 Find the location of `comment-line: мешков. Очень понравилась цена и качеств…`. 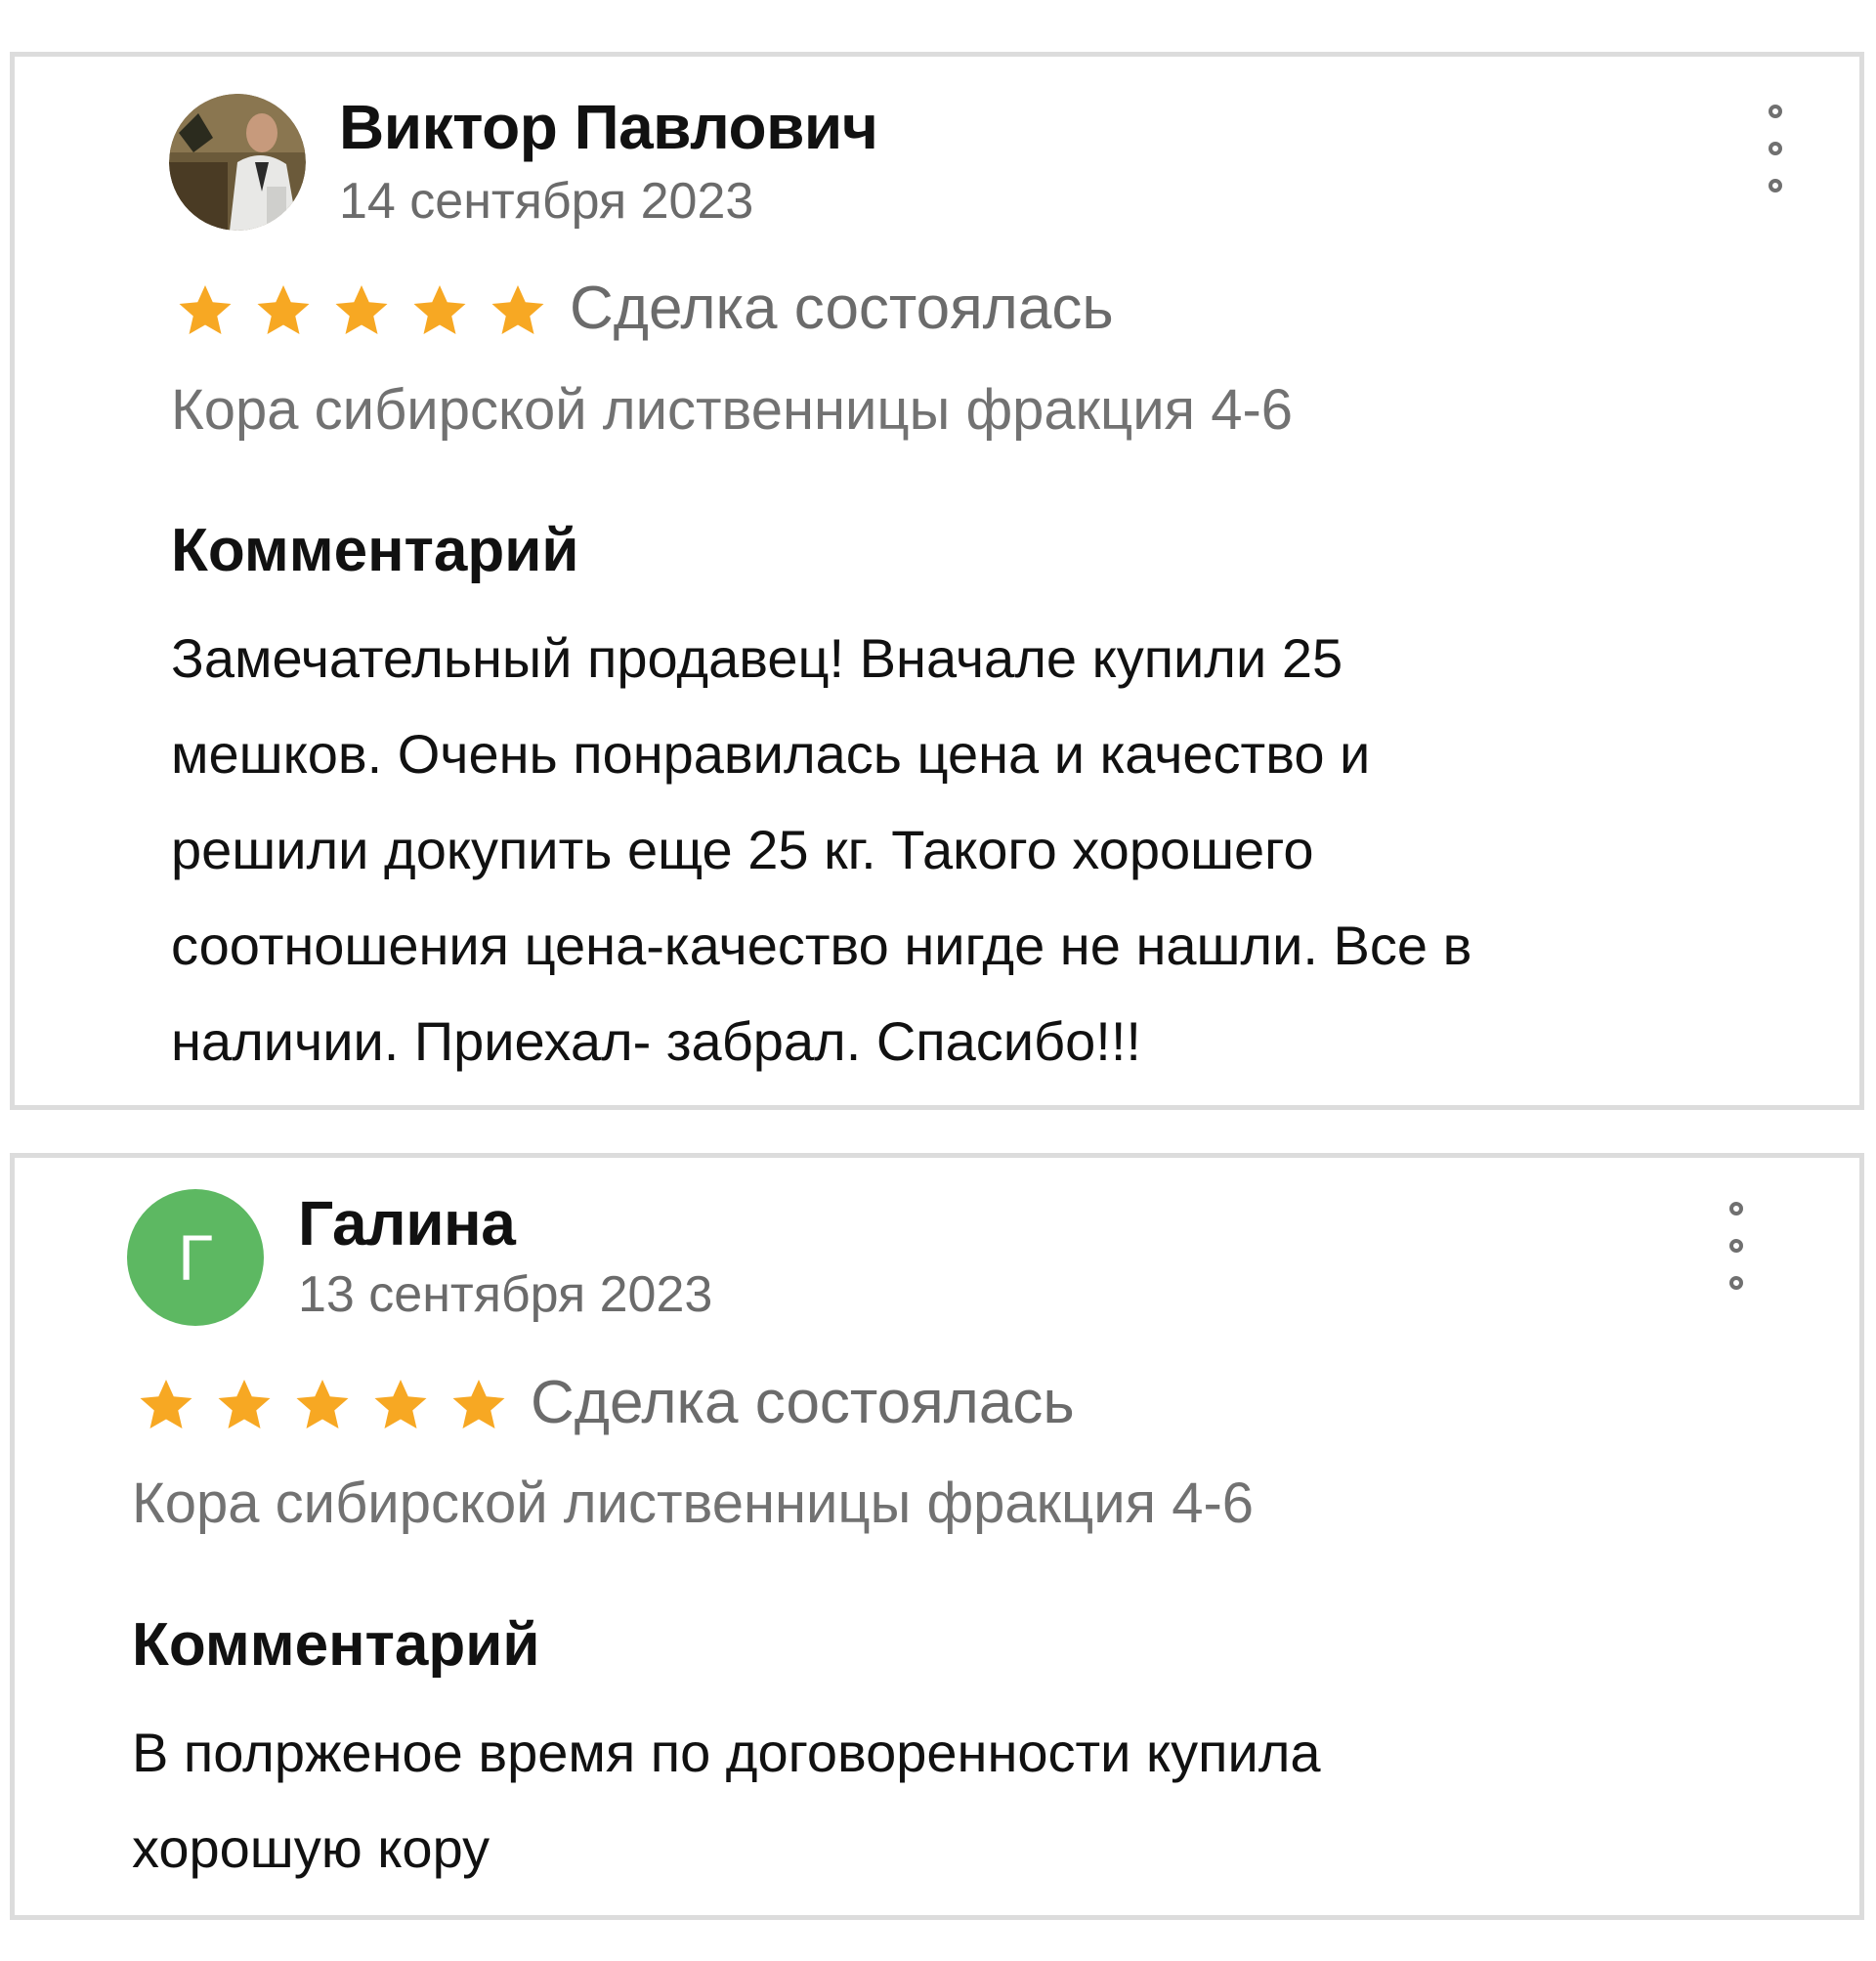

comment-line: мешков. Очень понравилась цена и качеств… is located at coordinates (771, 754).